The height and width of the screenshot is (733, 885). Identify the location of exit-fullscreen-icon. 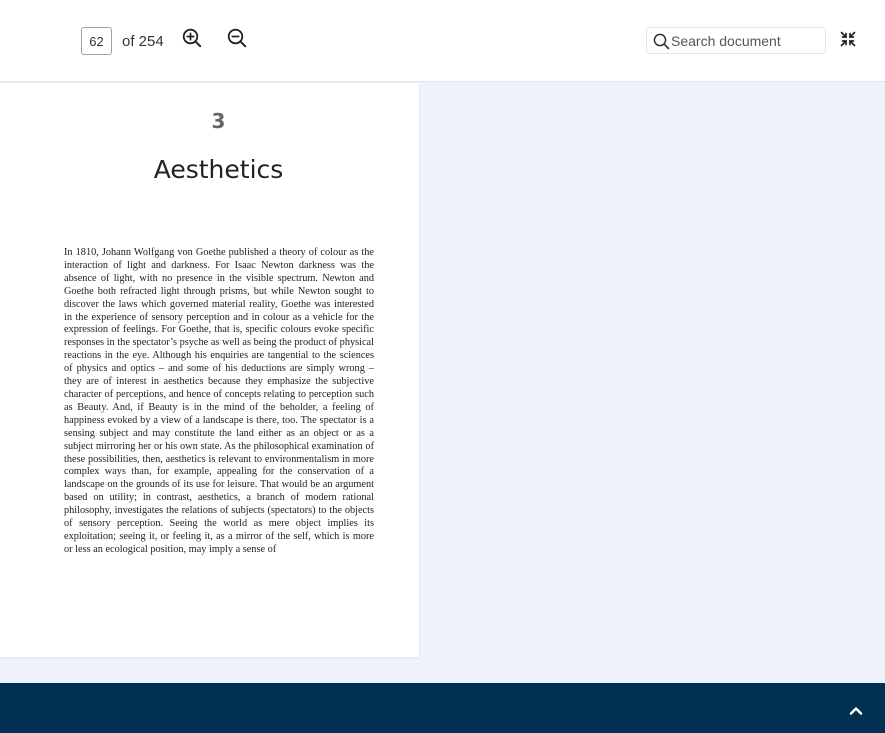
(848, 39).